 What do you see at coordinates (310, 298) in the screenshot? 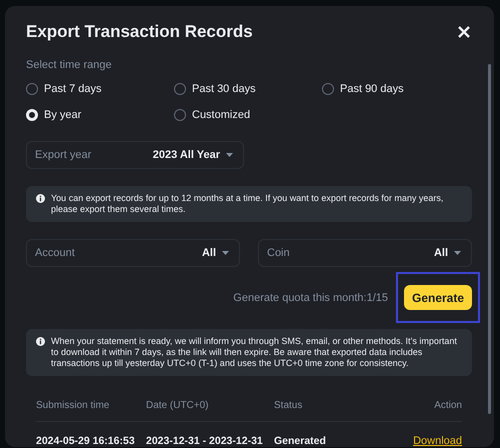
I see `quota-text: Generate quota this month:1/15` at bounding box center [310, 298].